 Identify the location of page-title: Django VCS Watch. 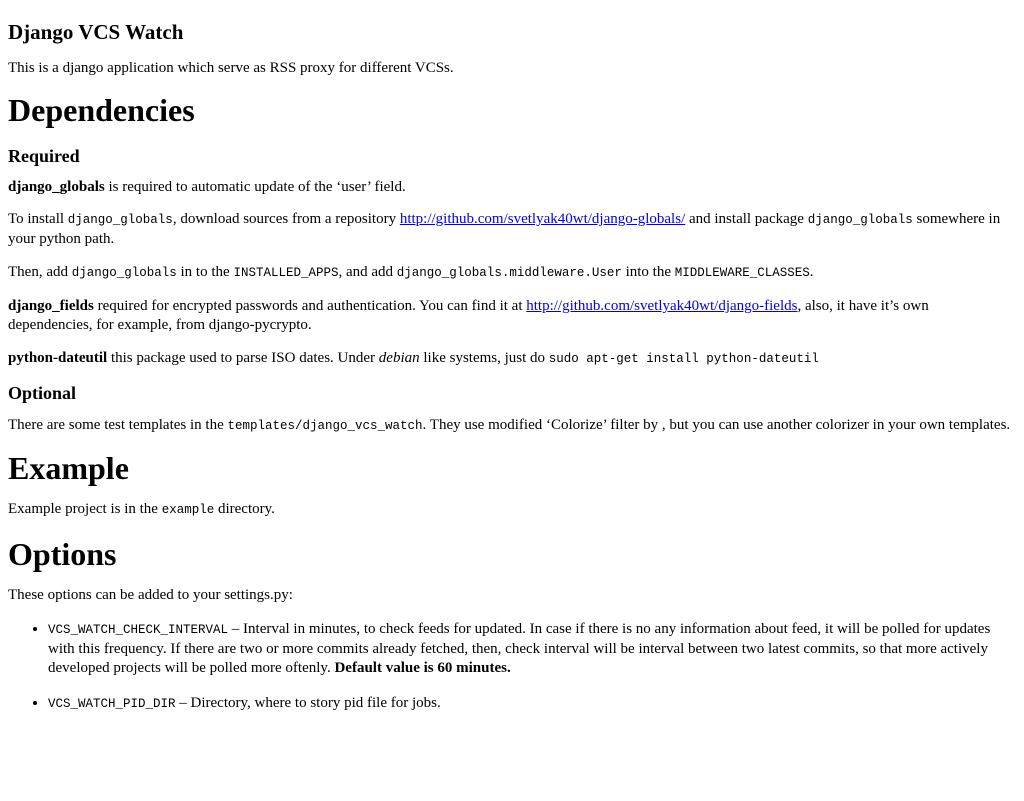
(96, 32).